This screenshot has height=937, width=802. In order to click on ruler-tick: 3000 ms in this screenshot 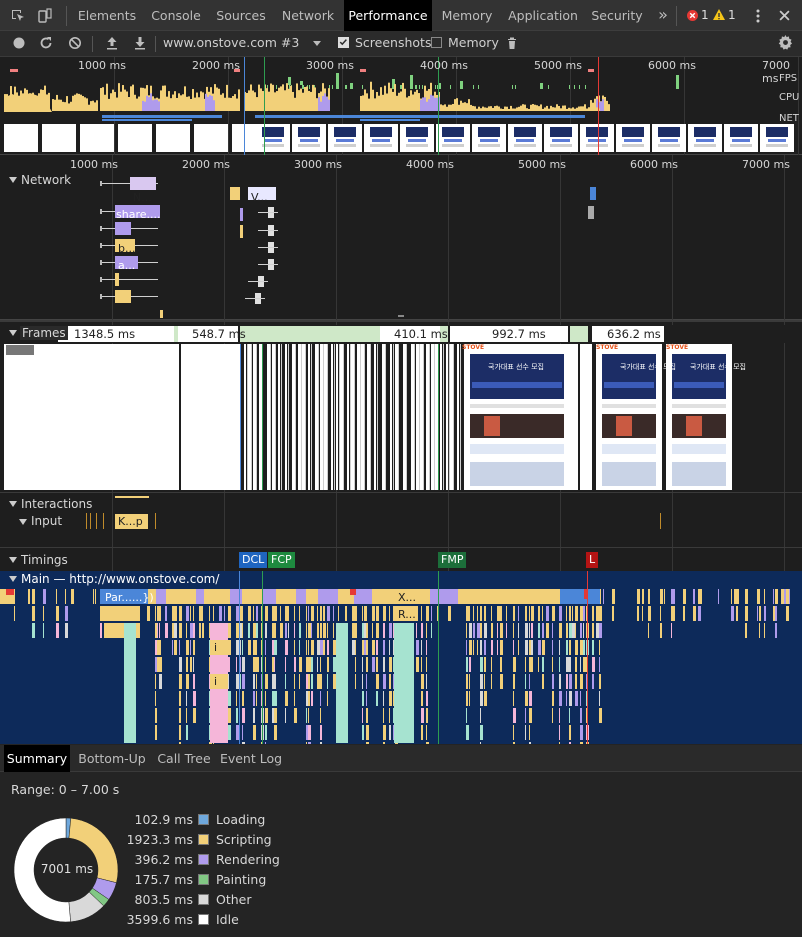, I will do `click(318, 164)`.